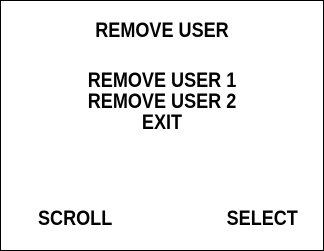 The image size is (324, 251). I want to click on screen-title: REMOVE USER, so click(162, 30).